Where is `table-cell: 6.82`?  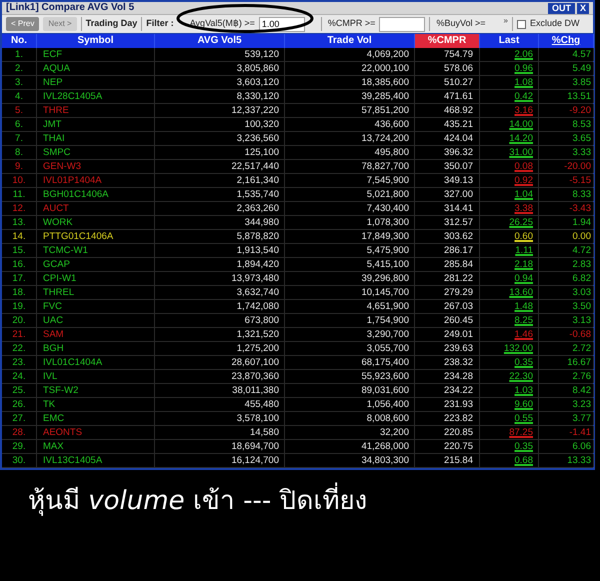 table-cell: 6.82 is located at coordinates (566, 278).